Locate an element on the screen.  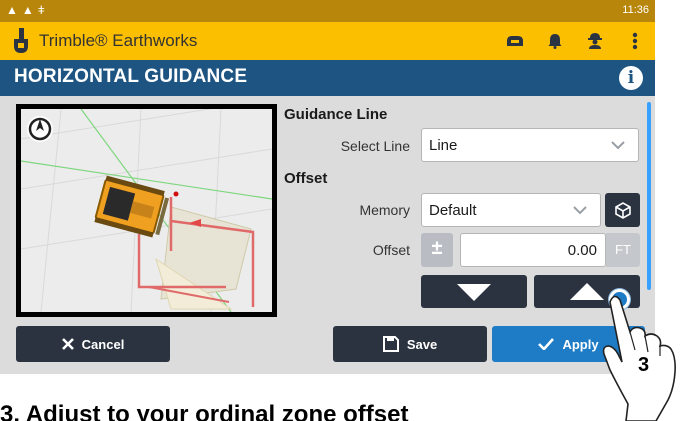
memory-label: Memory is located at coordinates (384, 210).